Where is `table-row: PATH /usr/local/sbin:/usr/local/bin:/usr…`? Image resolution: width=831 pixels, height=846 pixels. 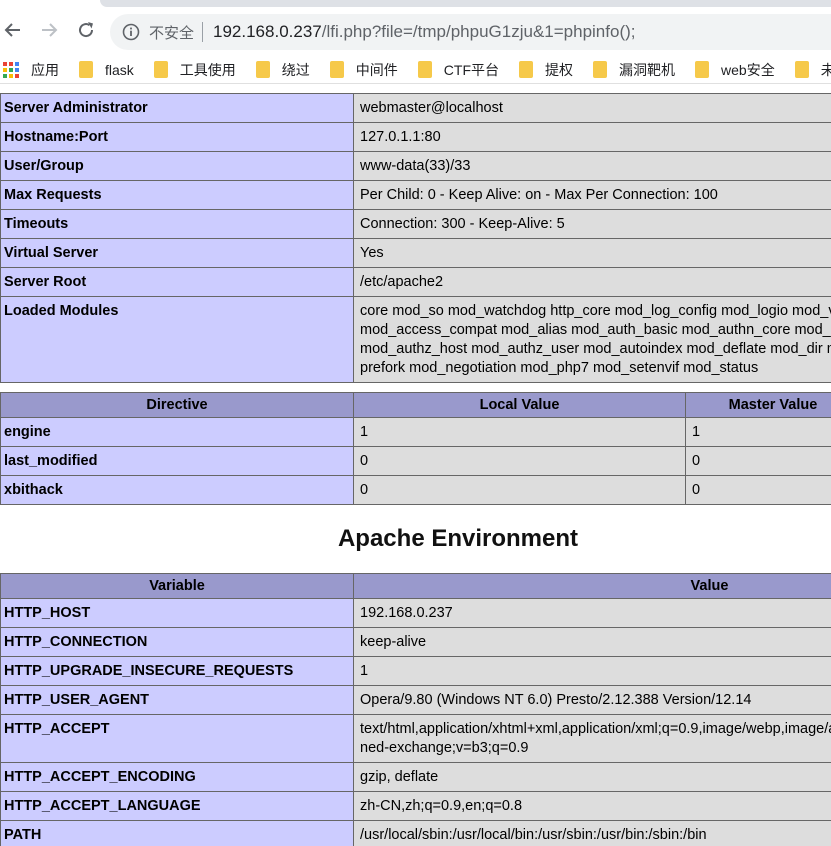 table-row: PATH /usr/local/sbin:/usr/local/bin:/usr… is located at coordinates (415, 833).